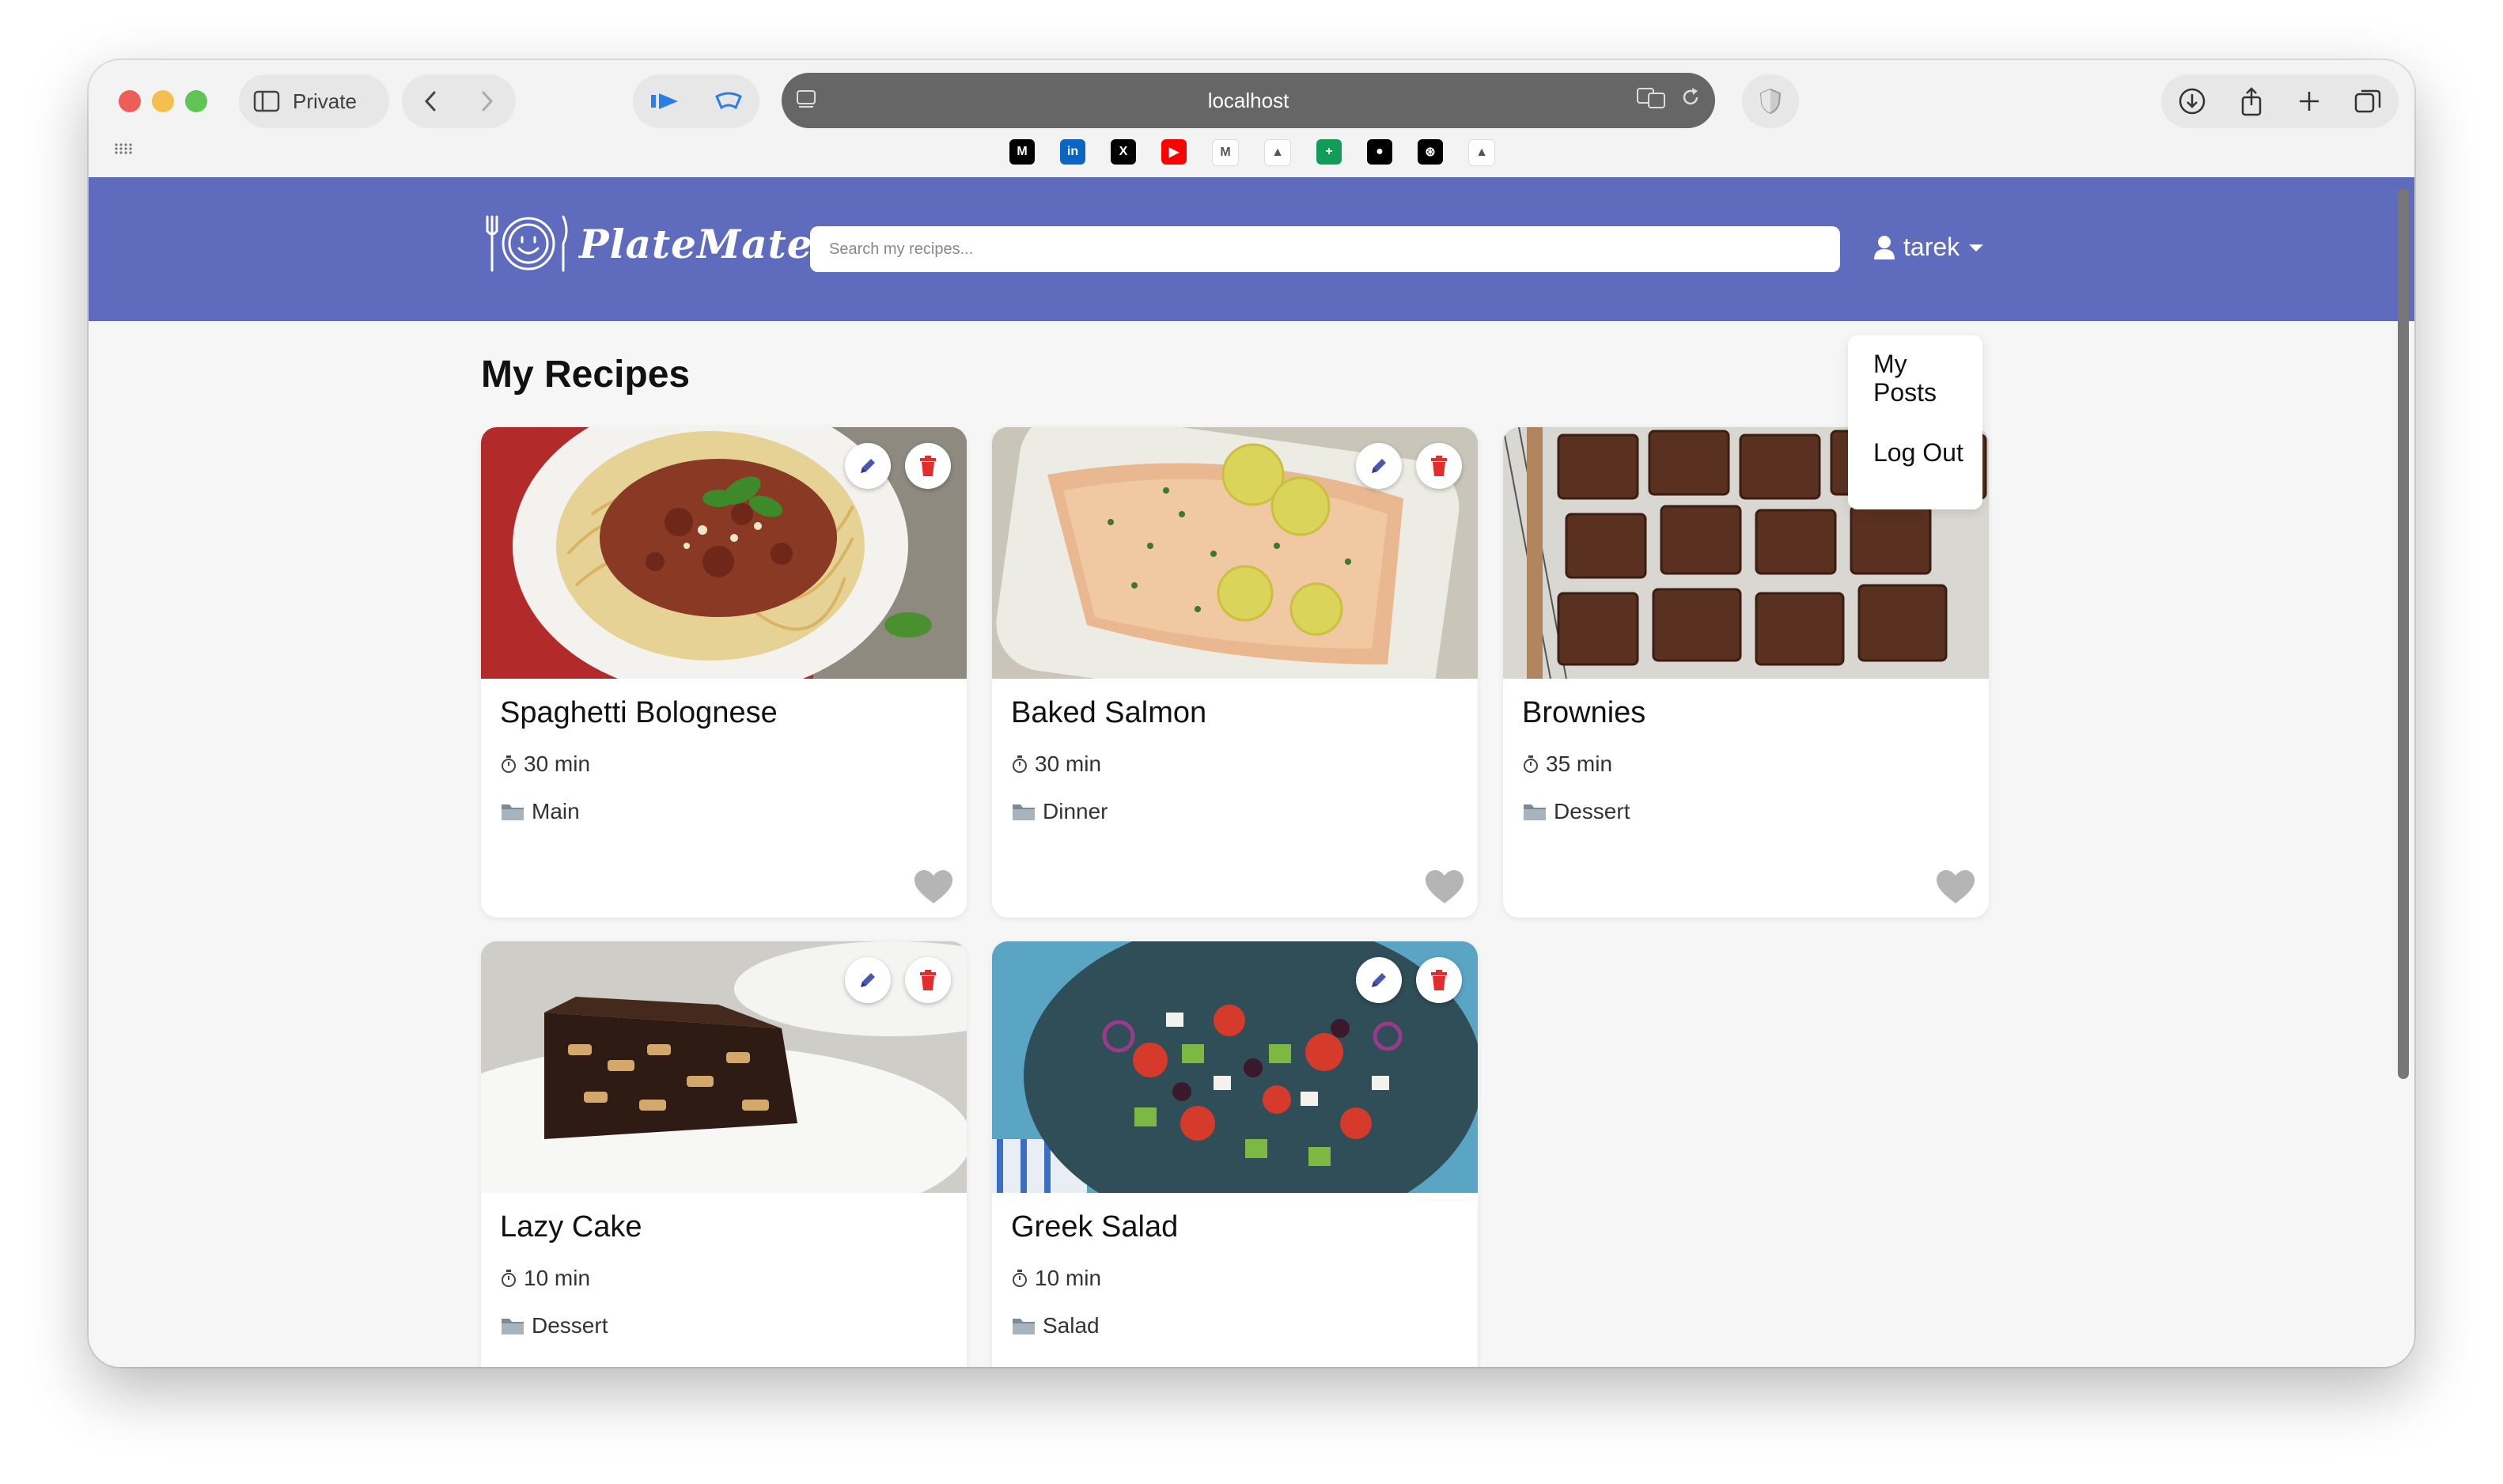 The image size is (2503, 1484). I want to click on recipe-category-value: Dessert, so click(570, 1325).